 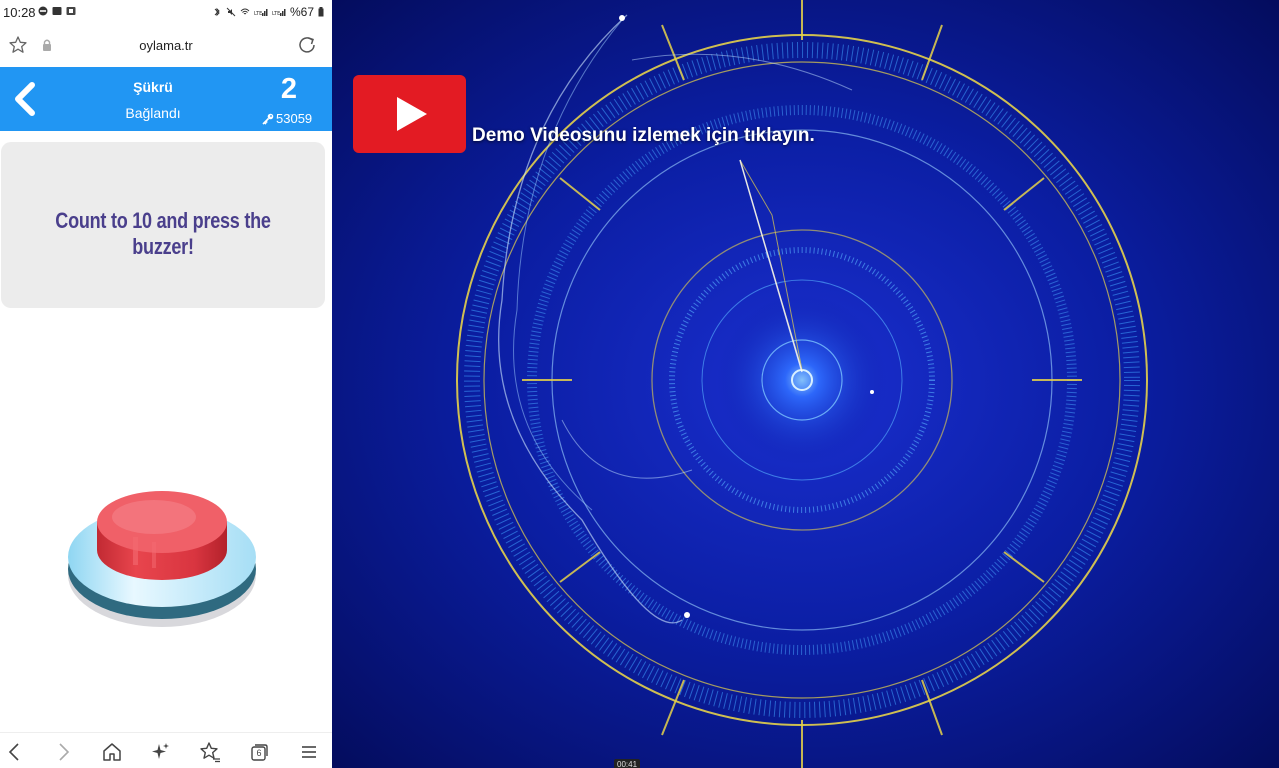 What do you see at coordinates (19, 12) in the screenshot?
I see `status-time: 10:28` at bounding box center [19, 12].